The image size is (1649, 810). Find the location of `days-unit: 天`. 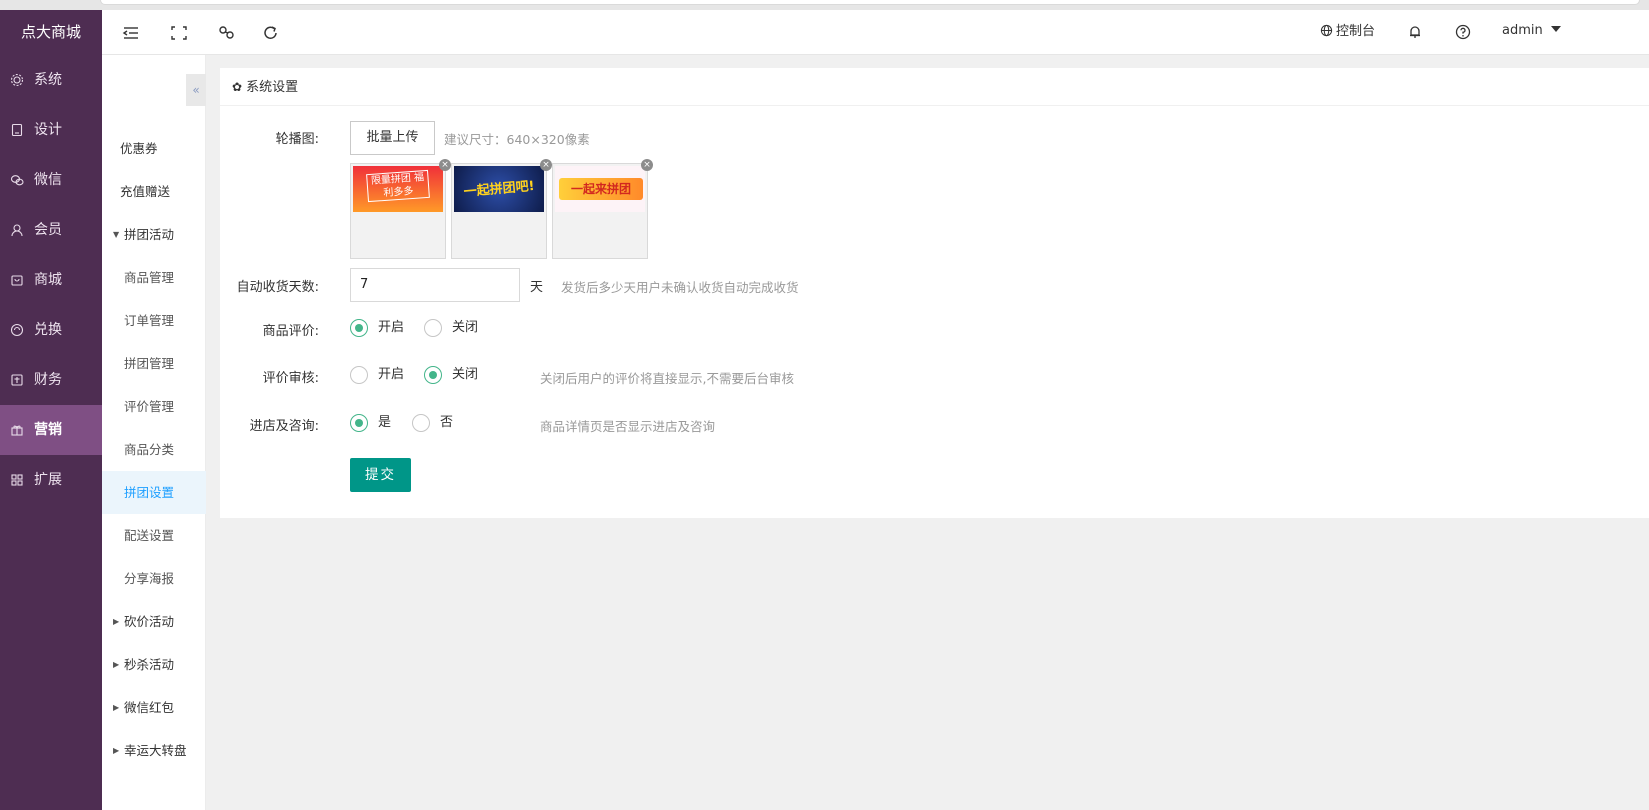

days-unit: 天 is located at coordinates (537, 287).